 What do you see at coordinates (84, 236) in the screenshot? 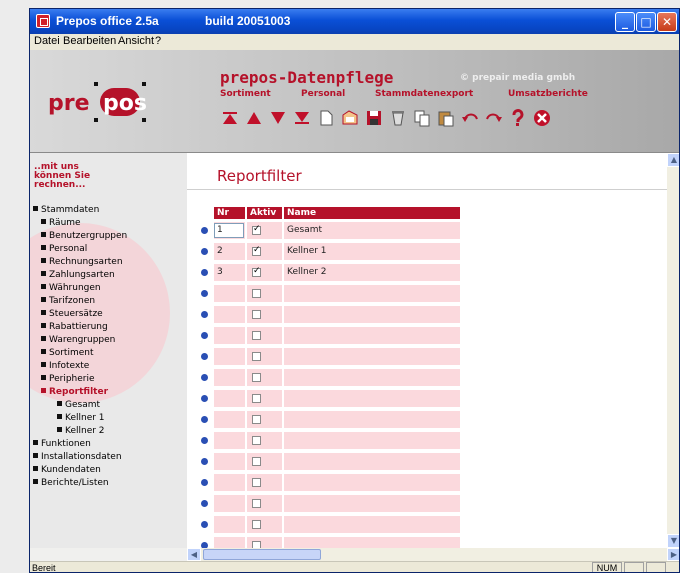
I see `tree-item-benutzergruppen: Benutzergruppen` at bounding box center [84, 236].